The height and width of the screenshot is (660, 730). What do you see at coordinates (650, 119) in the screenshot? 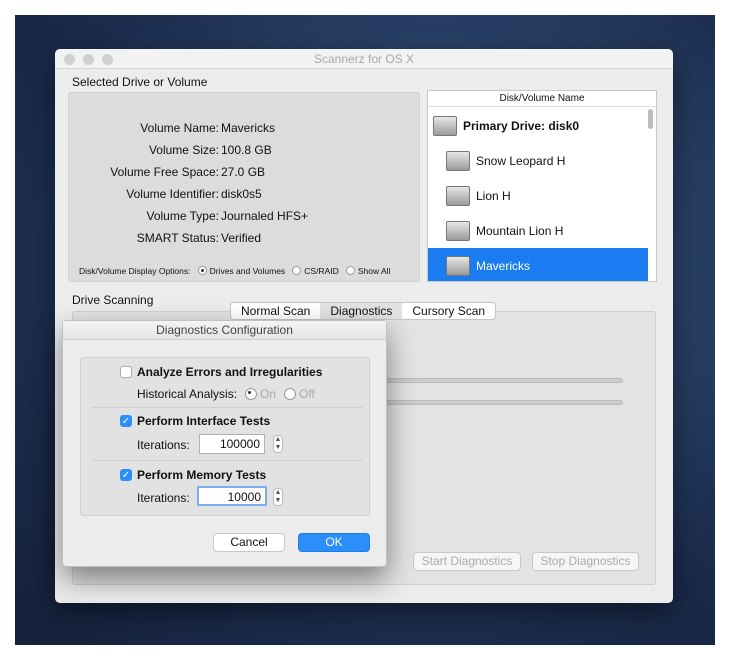
I see `scrollbar` at bounding box center [650, 119].